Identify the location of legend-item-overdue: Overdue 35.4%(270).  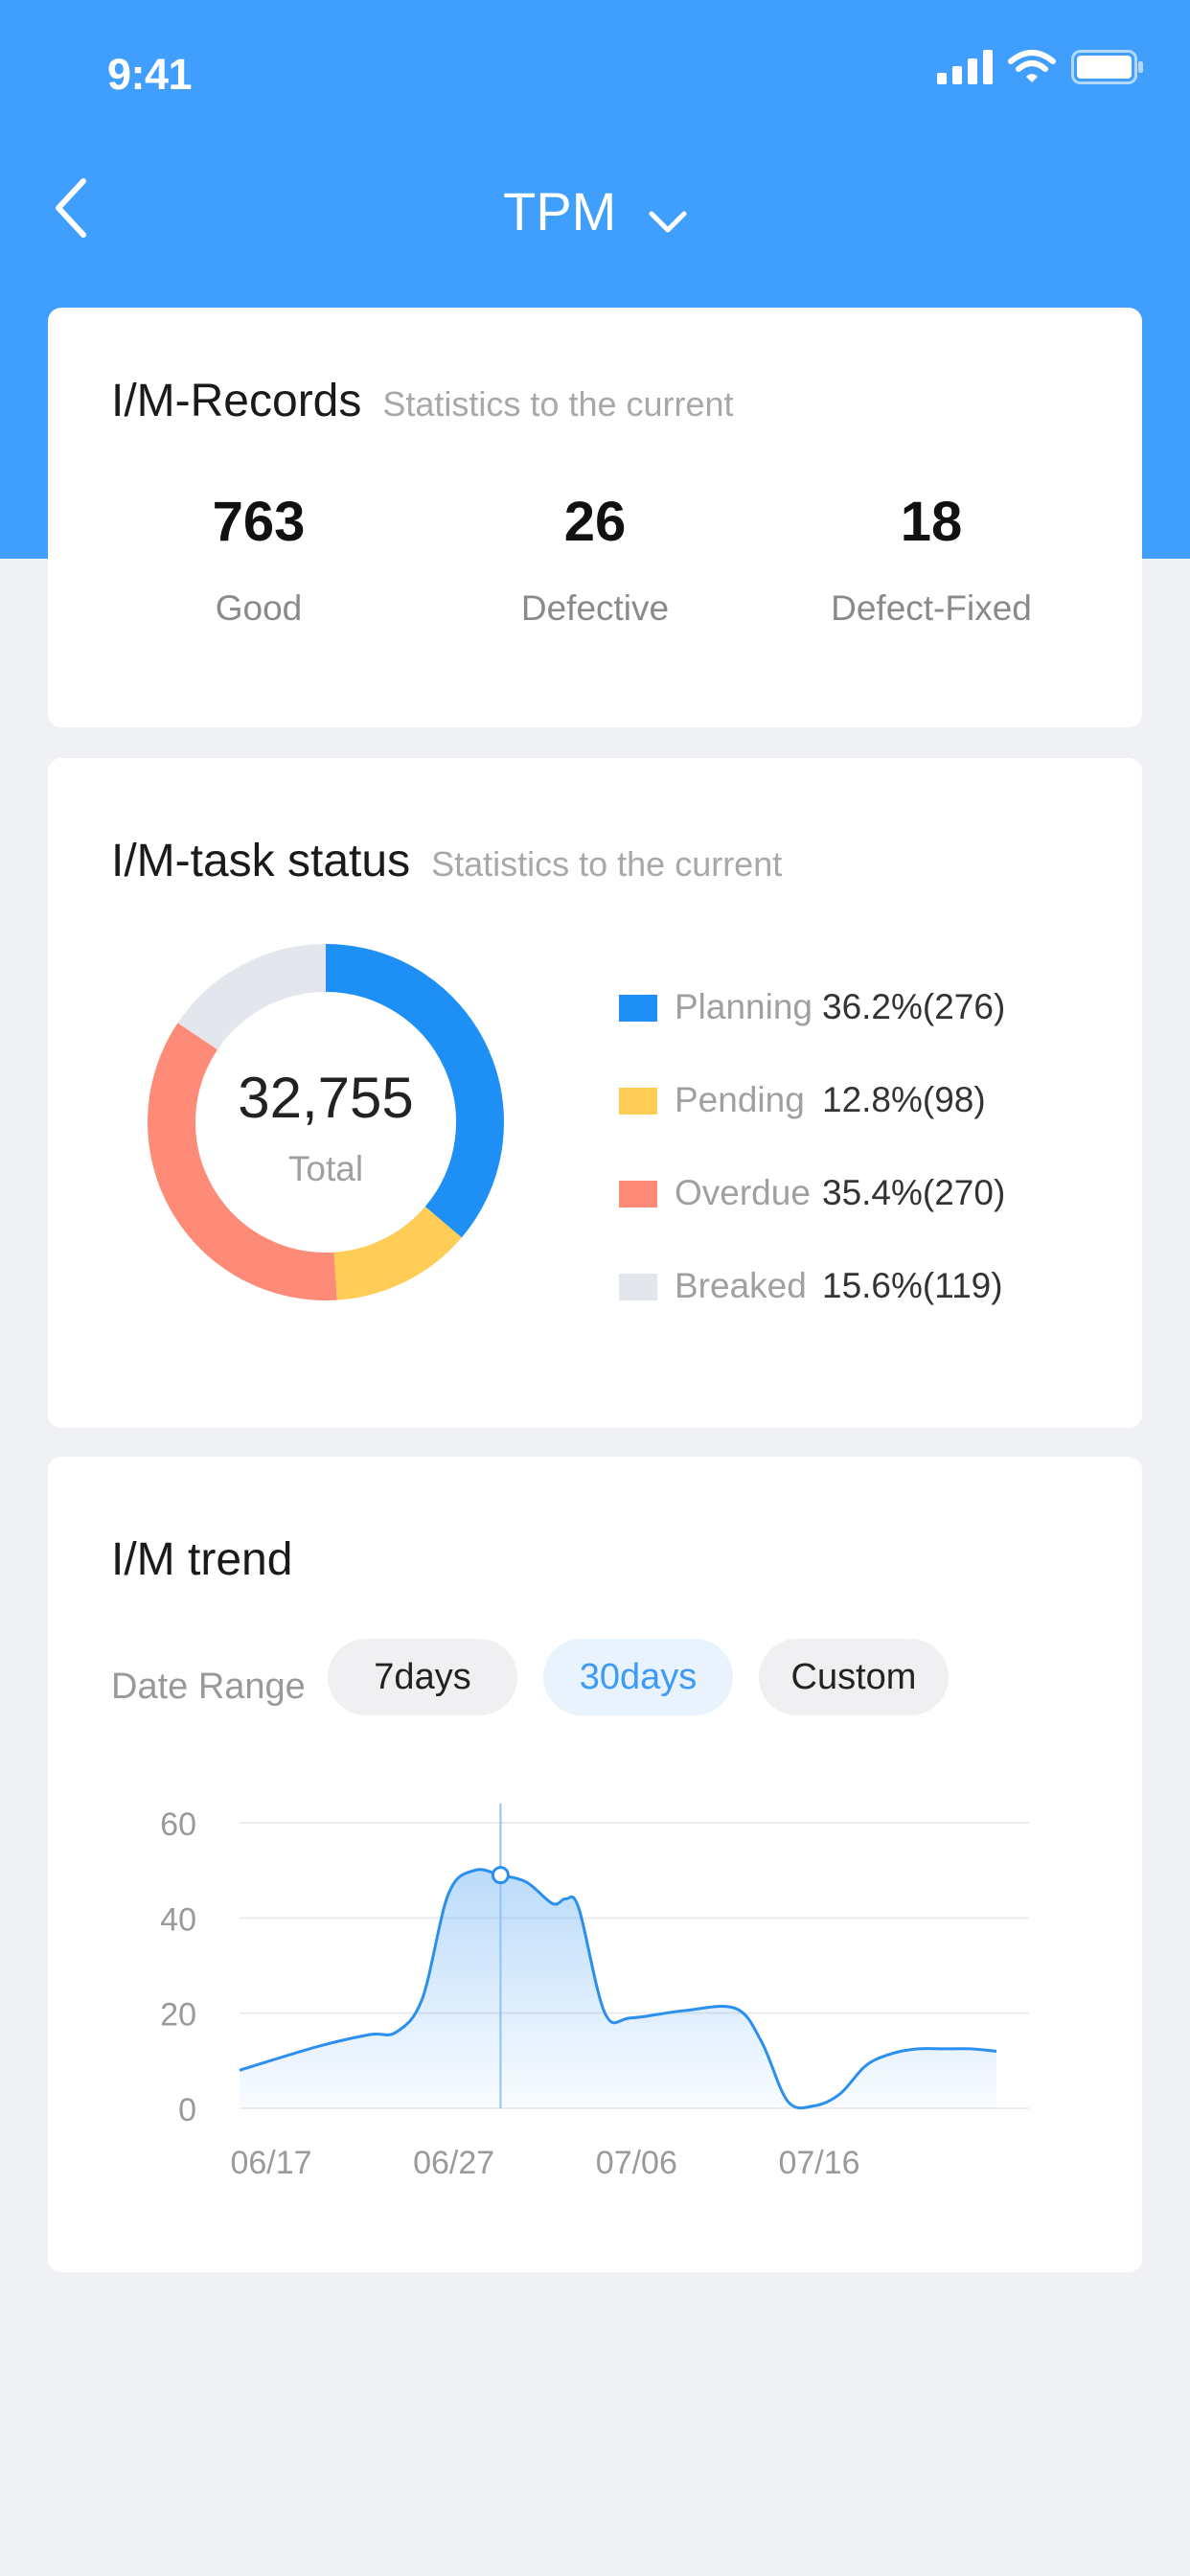
(868, 1193).